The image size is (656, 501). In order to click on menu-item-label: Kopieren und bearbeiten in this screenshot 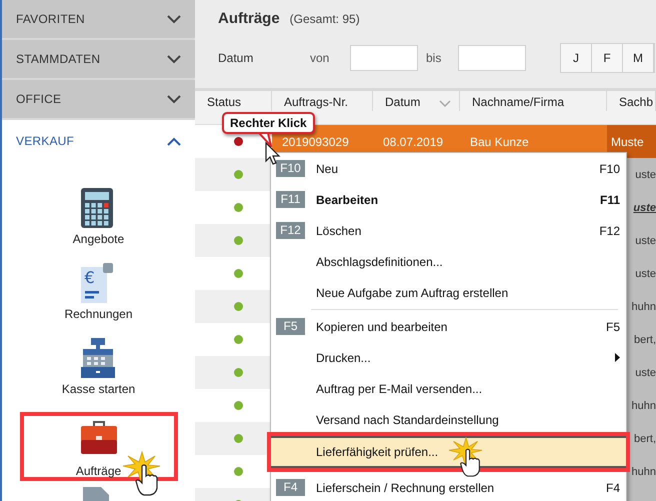, I will do `click(381, 327)`.